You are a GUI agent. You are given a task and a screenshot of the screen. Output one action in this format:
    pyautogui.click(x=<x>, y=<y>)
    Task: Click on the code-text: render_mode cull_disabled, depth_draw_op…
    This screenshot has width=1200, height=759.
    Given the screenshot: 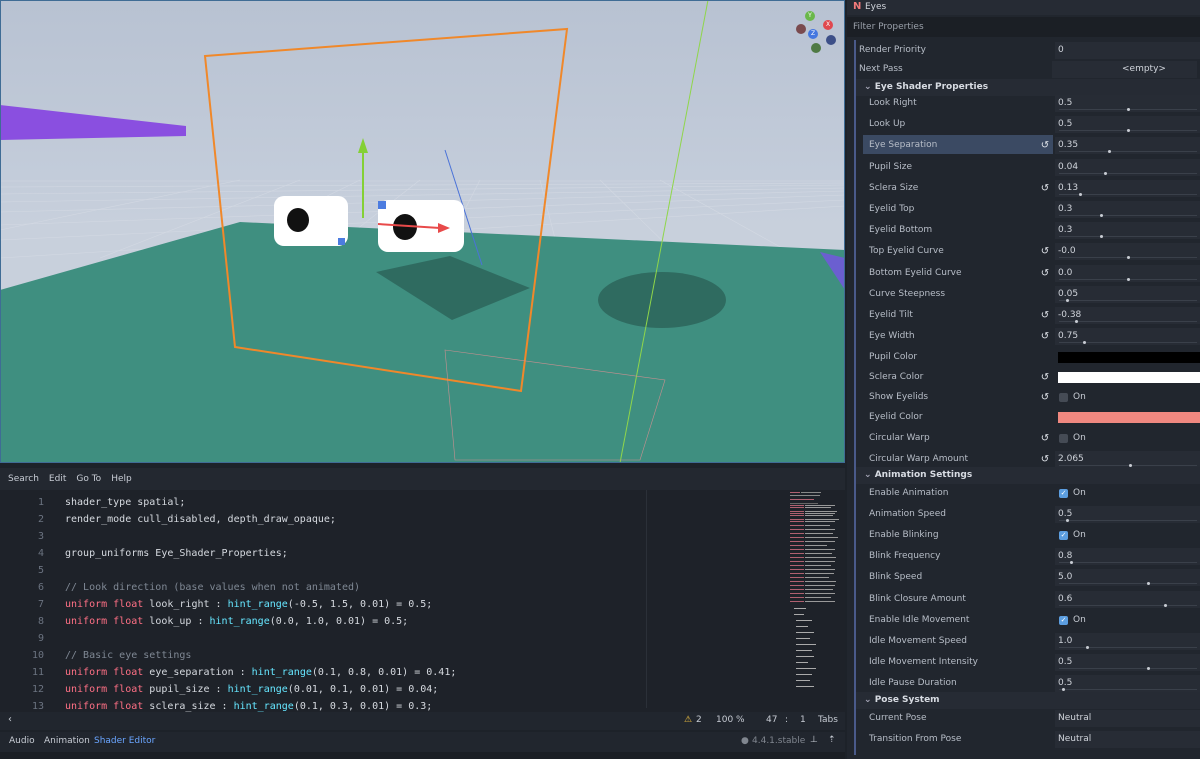 What is the action you would take?
    pyautogui.click(x=200, y=519)
    